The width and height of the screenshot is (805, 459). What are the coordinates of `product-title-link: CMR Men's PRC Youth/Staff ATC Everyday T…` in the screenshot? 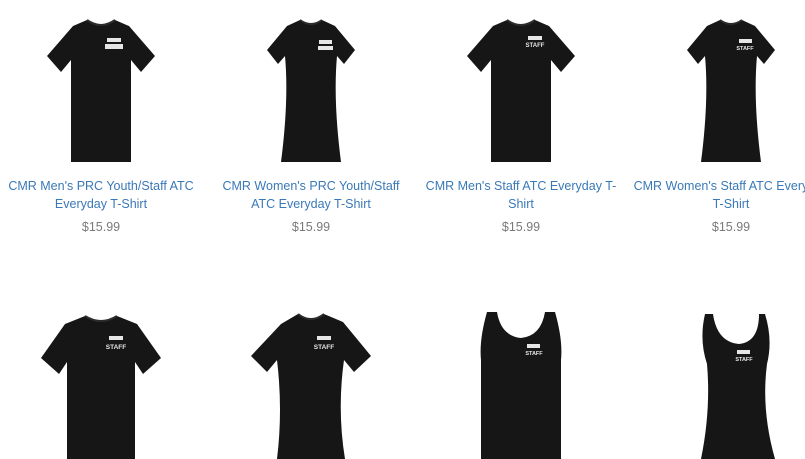 It's located at (101, 195).